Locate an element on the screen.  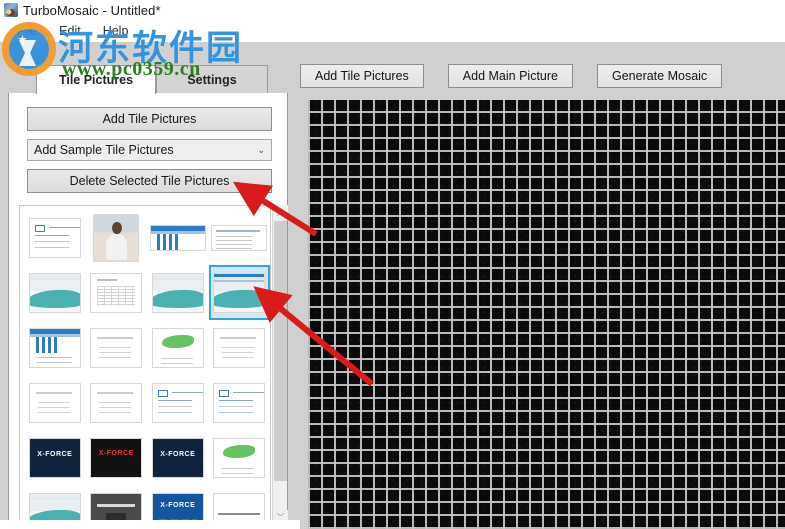
add-sample-tile-pictures-label: Add Sample Tile Pictures is located at coordinates (104, 150).